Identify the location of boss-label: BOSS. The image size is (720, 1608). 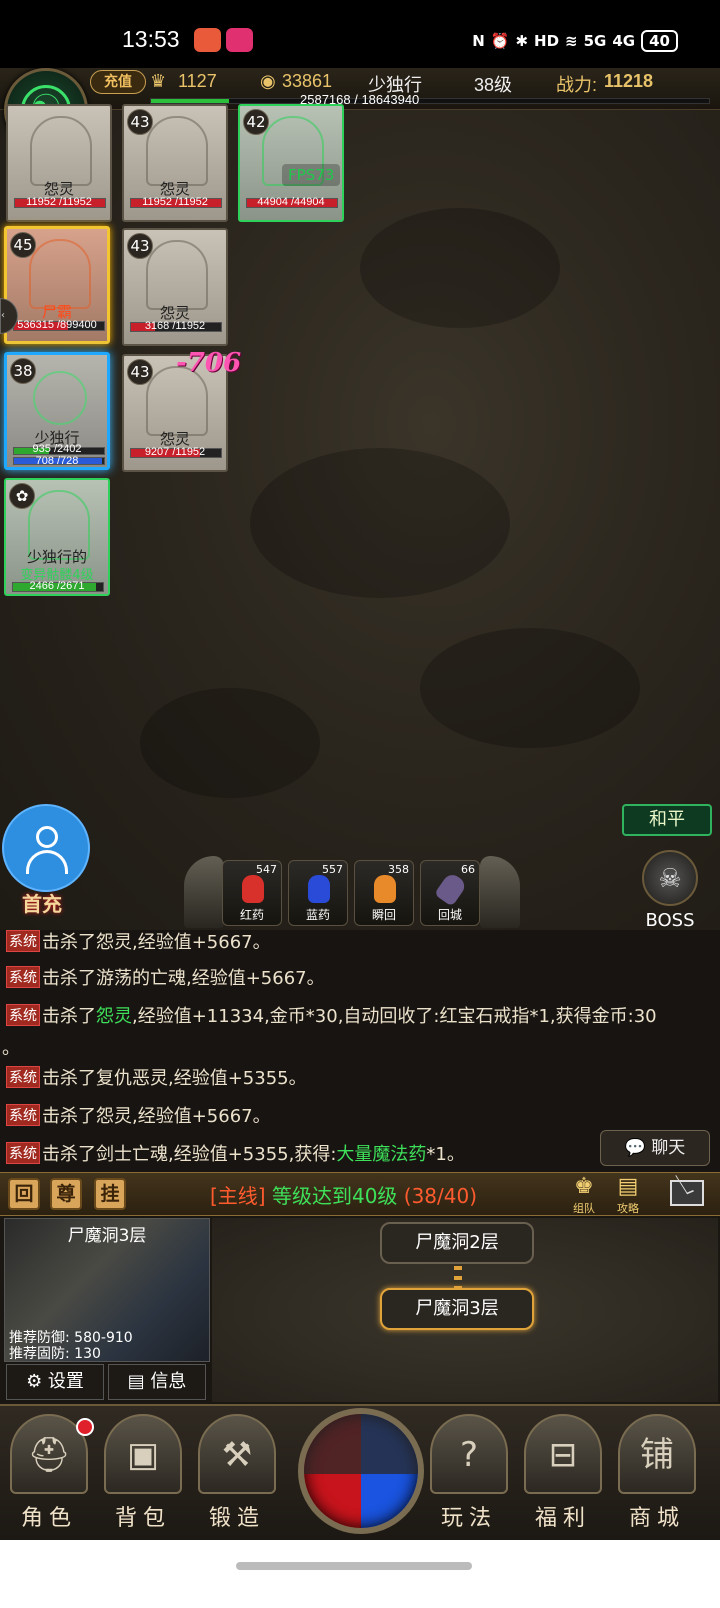
(670, 920).